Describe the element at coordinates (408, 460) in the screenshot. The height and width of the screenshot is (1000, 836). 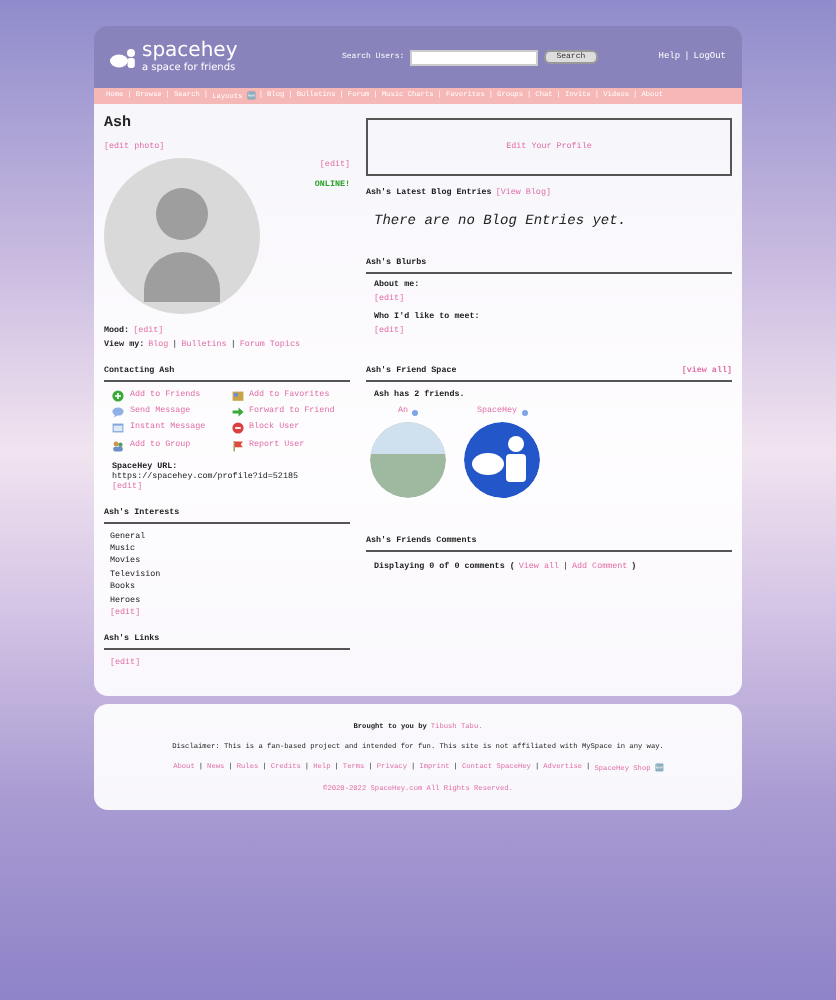
I see `photo-placeholder` at that location.